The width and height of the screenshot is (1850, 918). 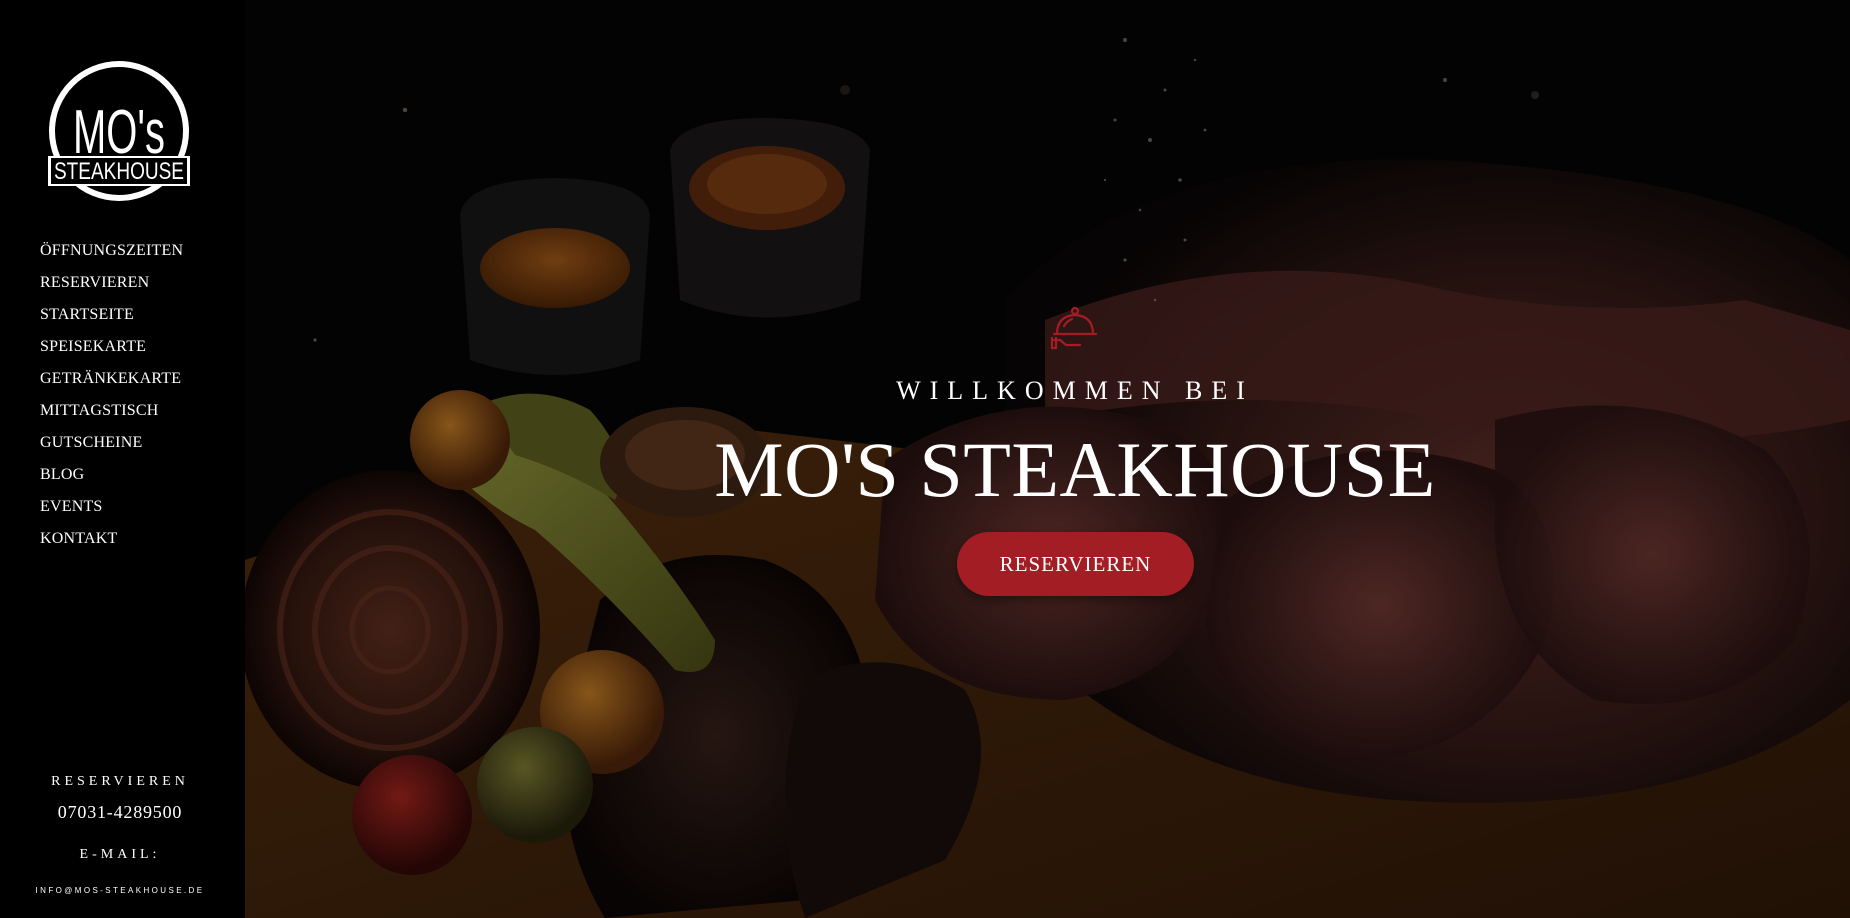 I want to click on nav-link-oeffnungszeiten: ÖFFNUNGSZEITEN, so click(x=111, y=250).